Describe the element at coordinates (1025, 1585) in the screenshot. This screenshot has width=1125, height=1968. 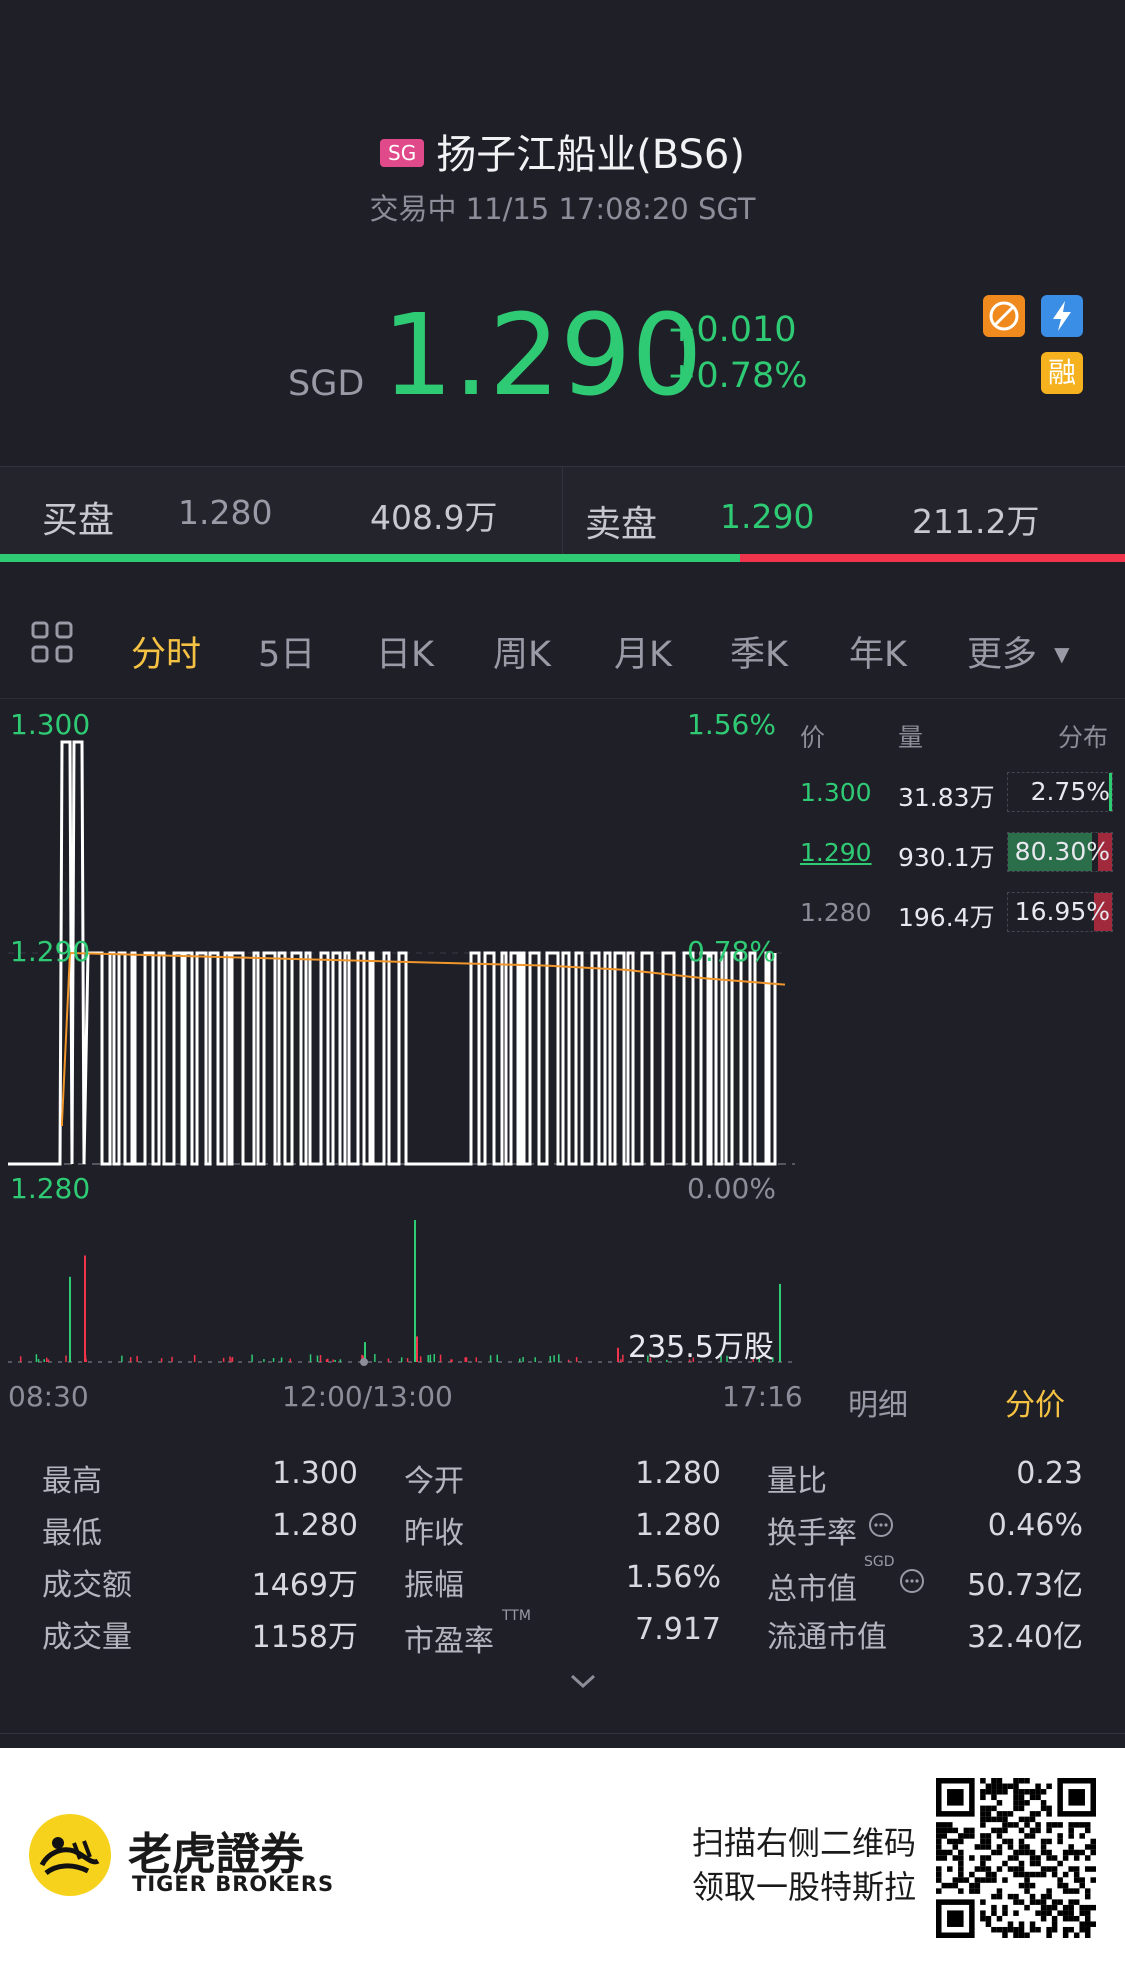
I see `stat-value: 50.73亿` at that location.